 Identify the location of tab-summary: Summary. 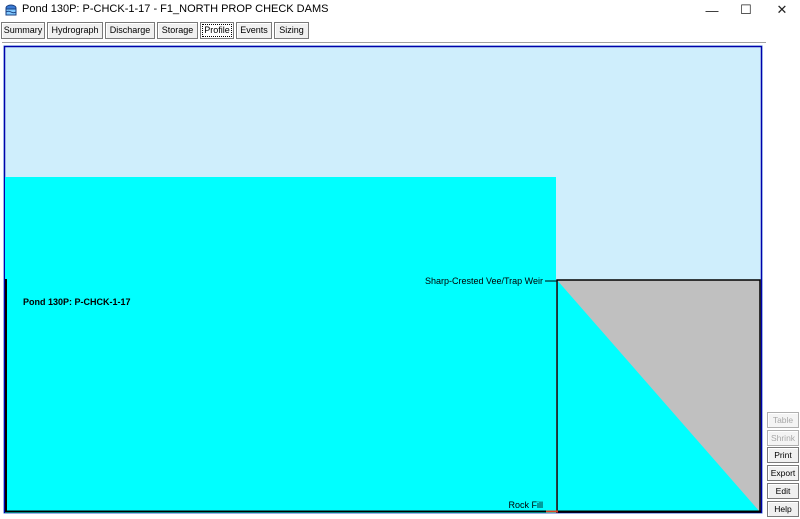
(23, 30).